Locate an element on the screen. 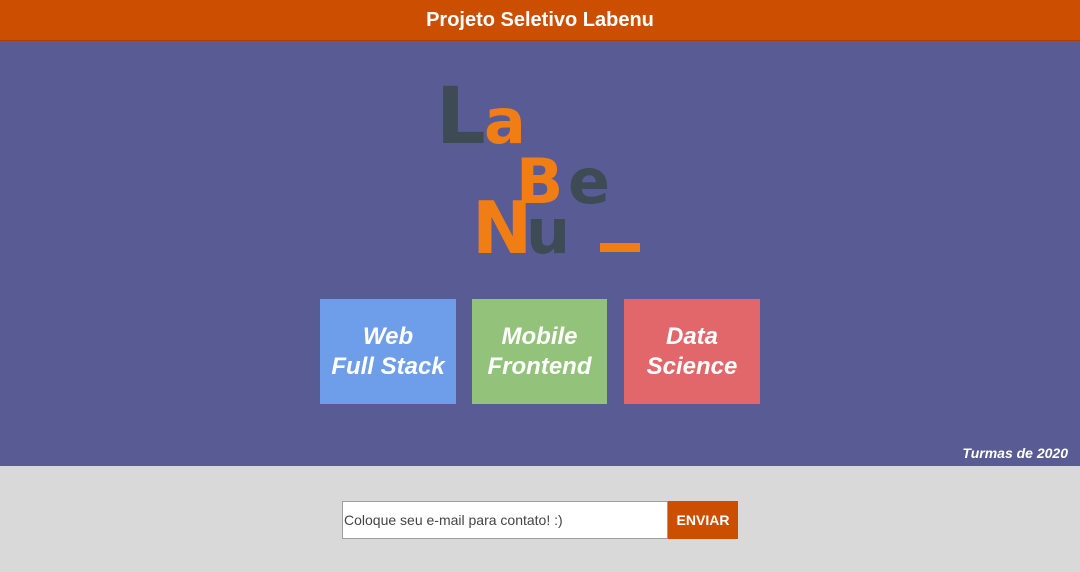  logo-underscore is located at coordinates (620, 247).